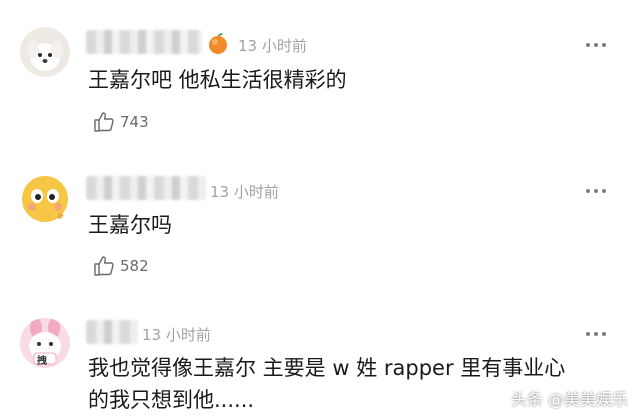  I want to click on like-count: 582, so click(134, 266).